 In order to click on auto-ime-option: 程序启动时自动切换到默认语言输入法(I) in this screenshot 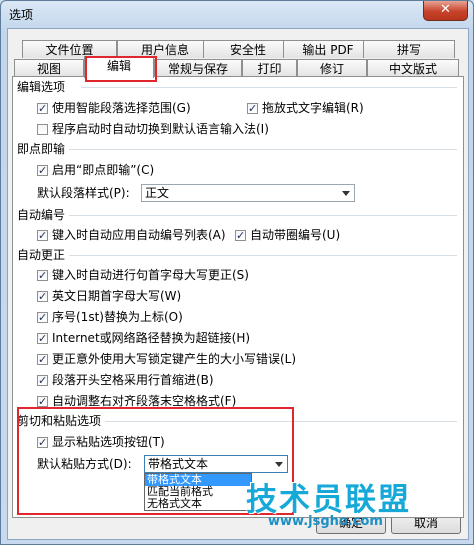, I will do `click(153, 129)`.